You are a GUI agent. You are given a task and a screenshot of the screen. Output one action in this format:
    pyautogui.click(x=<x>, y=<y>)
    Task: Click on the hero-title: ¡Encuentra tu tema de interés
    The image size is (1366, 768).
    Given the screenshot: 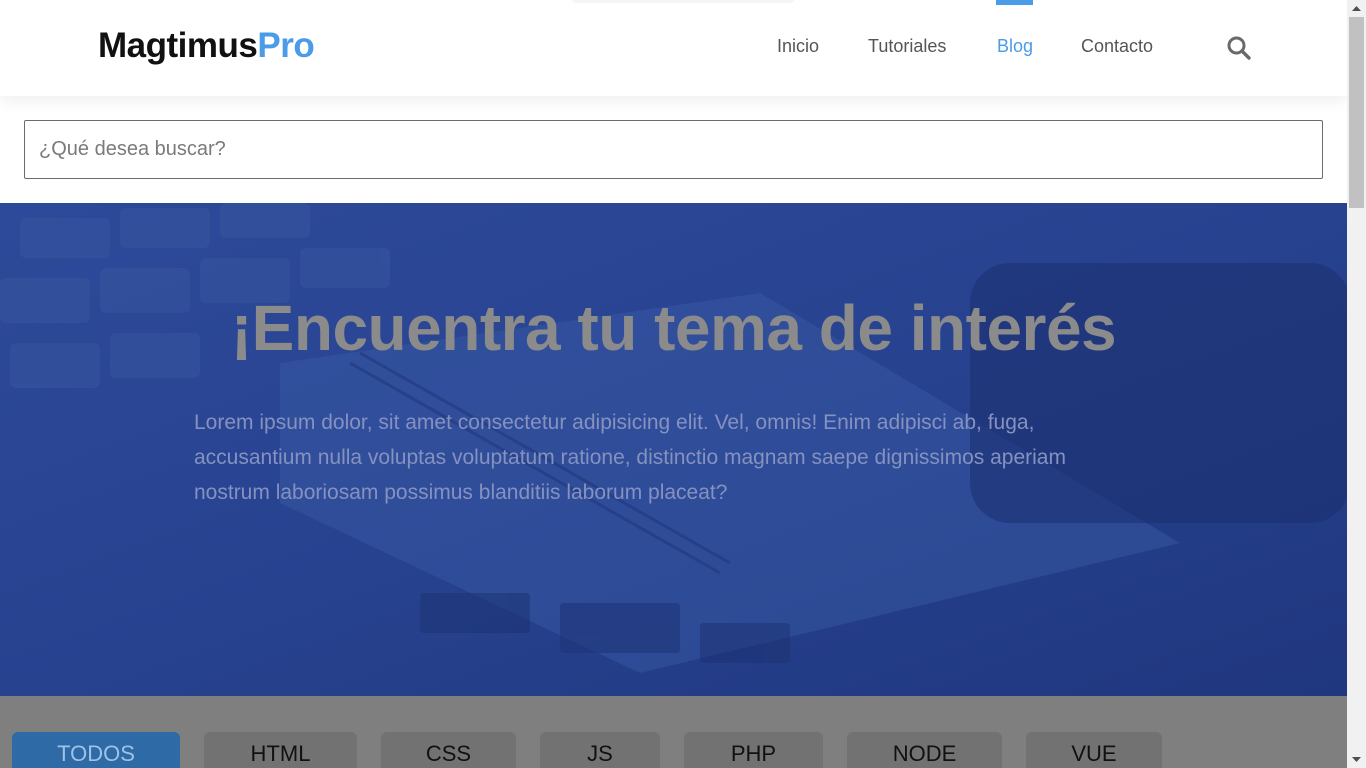 What is the action you would take?
    pyautogui.click(x=673, y=328)
    